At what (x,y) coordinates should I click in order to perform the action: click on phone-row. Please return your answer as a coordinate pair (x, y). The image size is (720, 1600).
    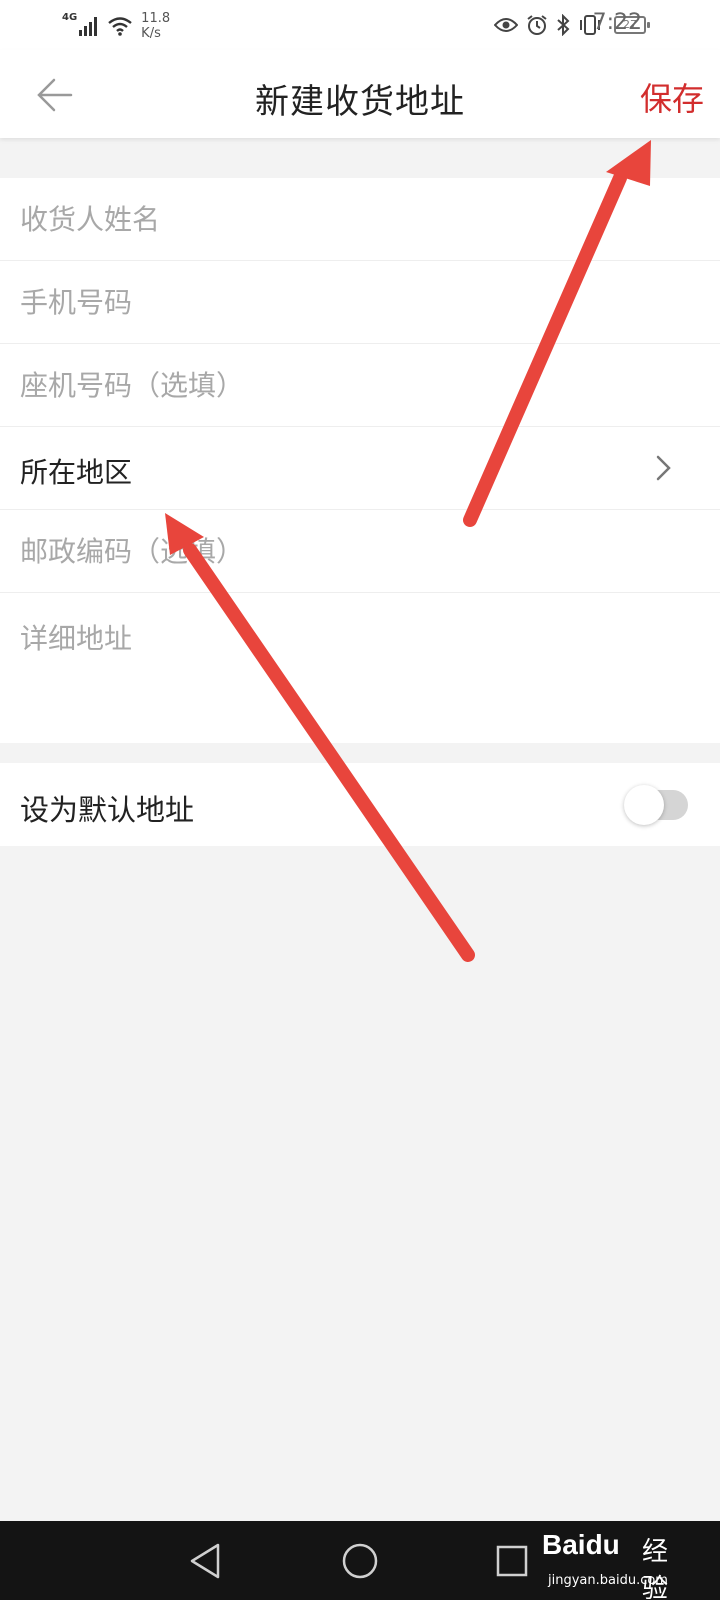
    Looking at the image, I should click on (360, 302).